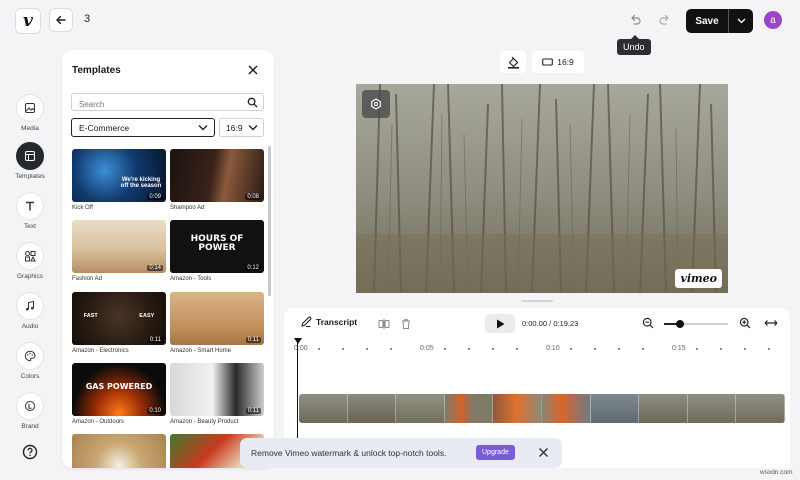 The image size is (800, 480). I want to click on video-track-clip, so click(542, 408).